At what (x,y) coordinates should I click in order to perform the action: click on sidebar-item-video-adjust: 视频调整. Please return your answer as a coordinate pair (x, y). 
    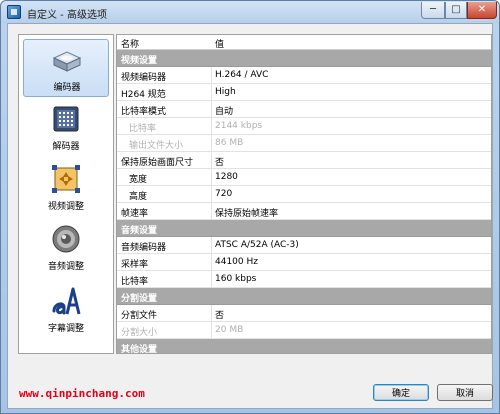
    Looking at the image, I should click on (66, 188).